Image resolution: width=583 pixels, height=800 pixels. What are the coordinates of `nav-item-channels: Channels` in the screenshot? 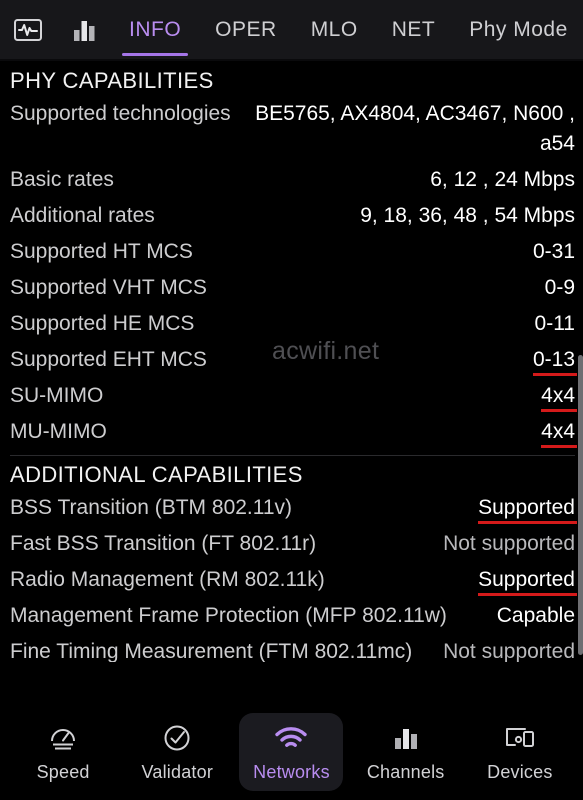 It's located at (406, 752).